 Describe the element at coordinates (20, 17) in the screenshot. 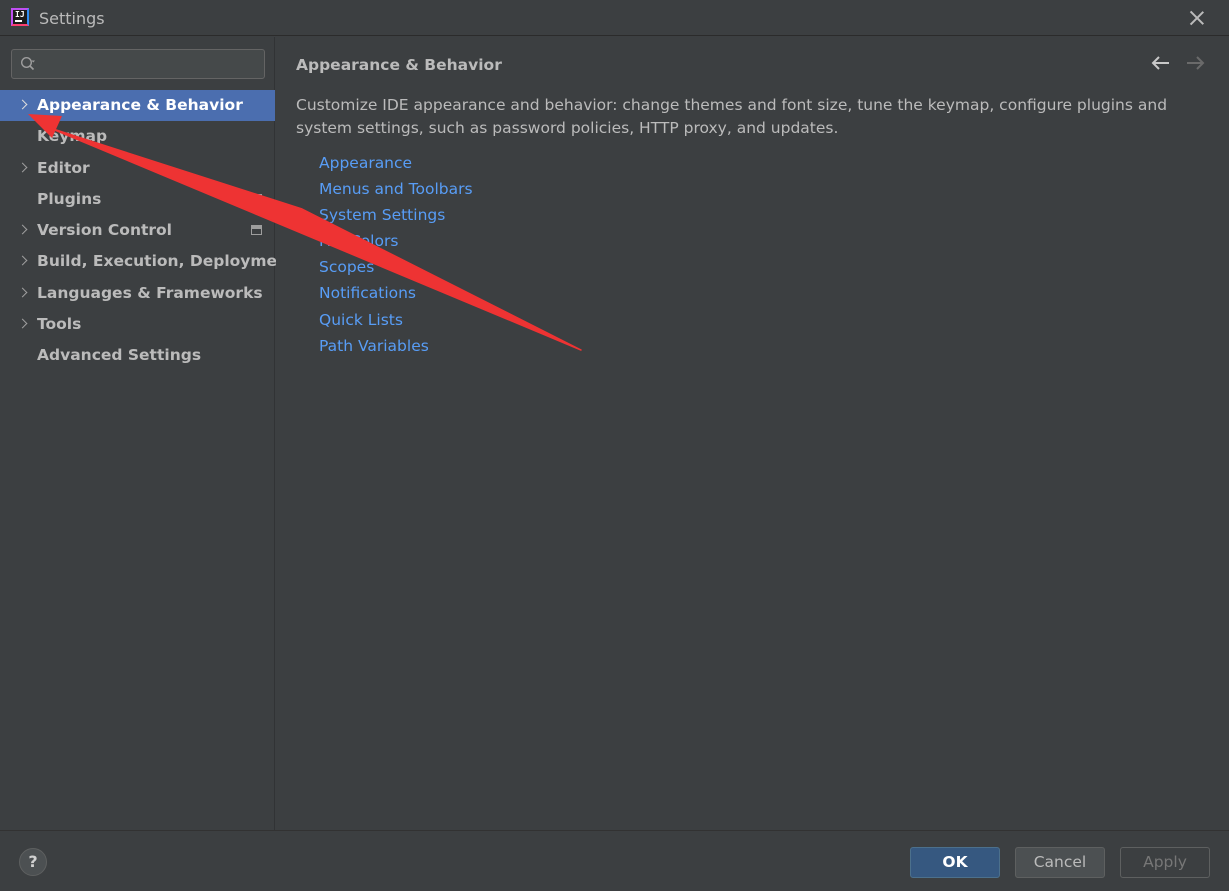

I see `intellij-app-icon: IJ` at that location.